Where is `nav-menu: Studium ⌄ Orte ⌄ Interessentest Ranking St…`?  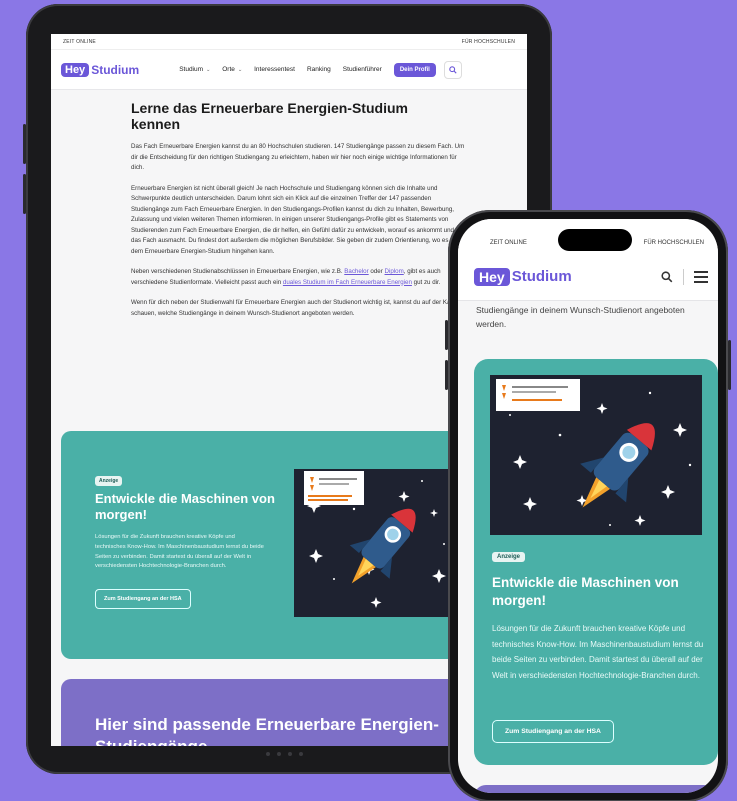
nav-menu: Studium ⌄ Orte ⌄ Interessentest Ranking St… is located at coordinates (280, 69).